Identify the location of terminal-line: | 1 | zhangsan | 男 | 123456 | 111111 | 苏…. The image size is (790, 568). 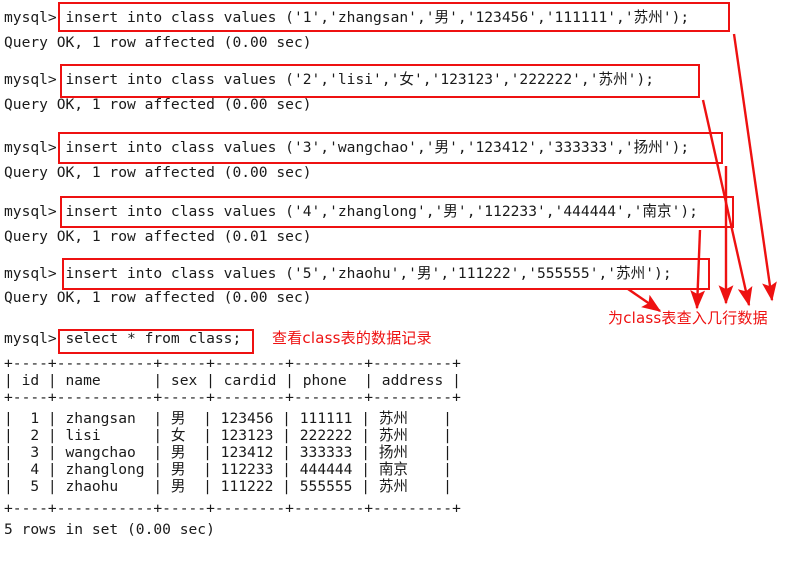
(228, 418).